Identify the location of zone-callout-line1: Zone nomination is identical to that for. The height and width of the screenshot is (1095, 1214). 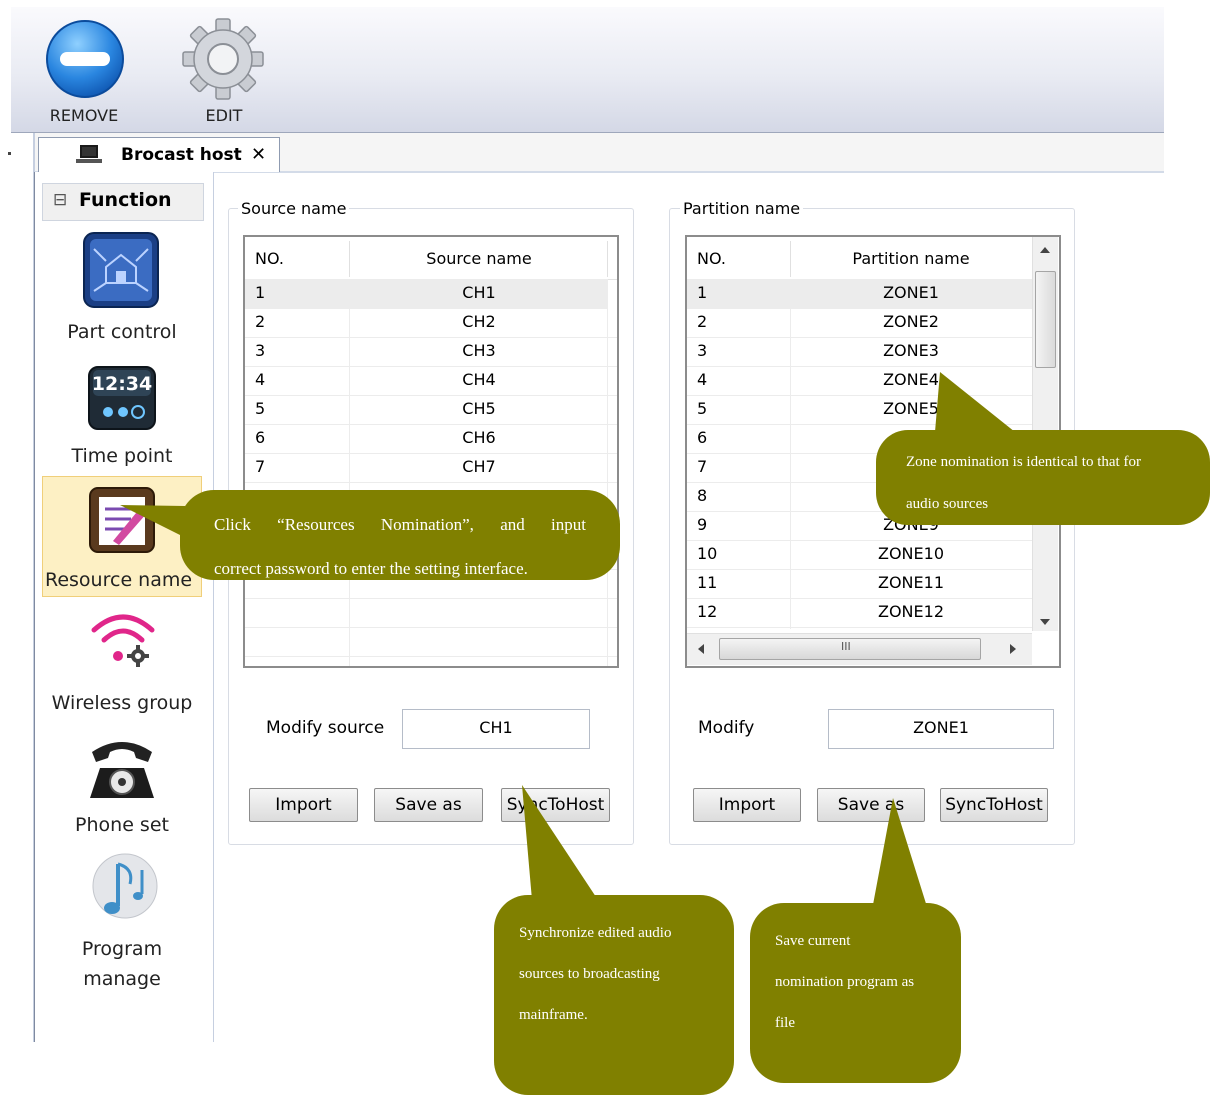
(1023, 462).